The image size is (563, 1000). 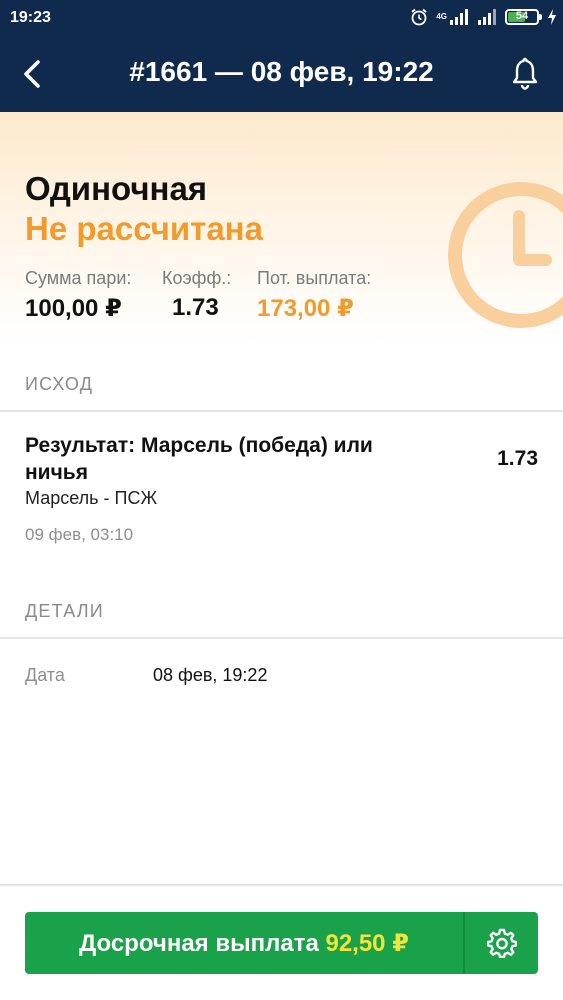 I want to click on detail-date-label: Дата, so click(x=45, y=675).